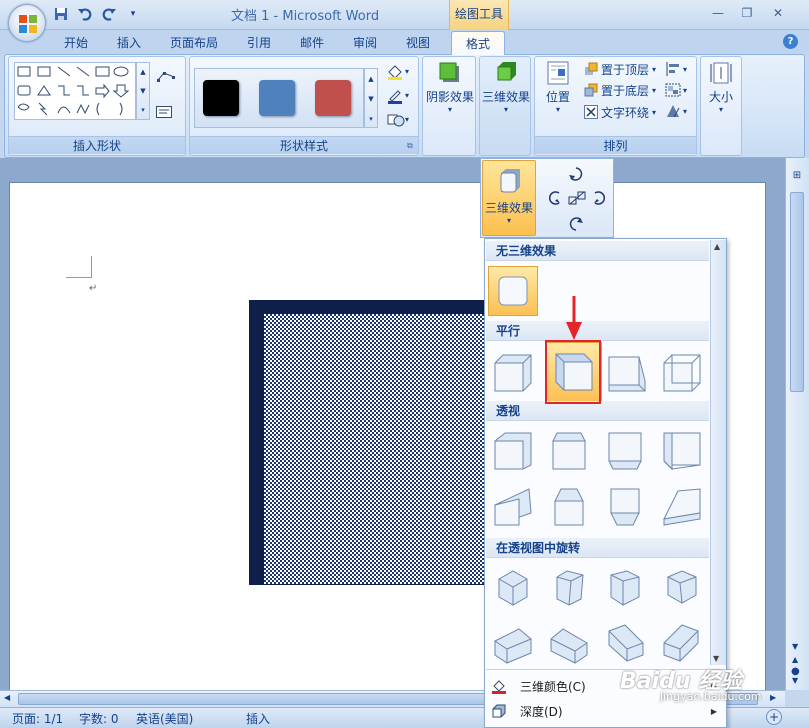 The width and height of the screenshot is (809, 728). Describe the element at coordinates (194, 42) in the screenshot. I see `tab-page-layout: 页面布局` at that location.